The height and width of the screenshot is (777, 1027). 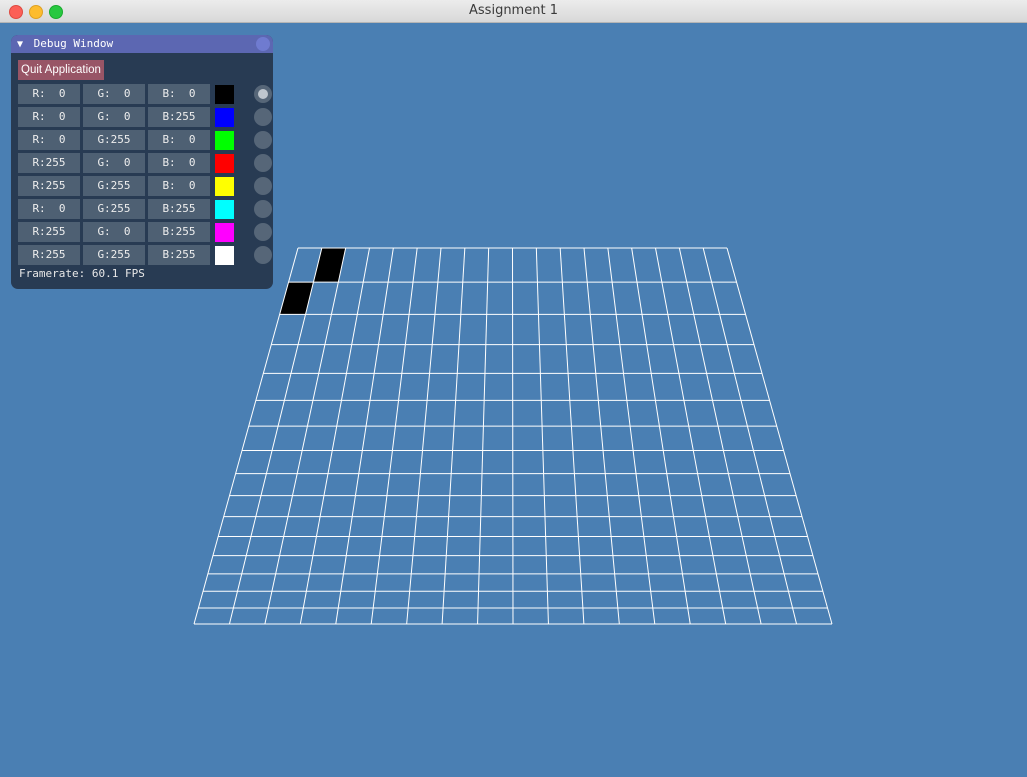 I want to click on collapse-arrow-icon: ▼, so click(x=22, y=45).